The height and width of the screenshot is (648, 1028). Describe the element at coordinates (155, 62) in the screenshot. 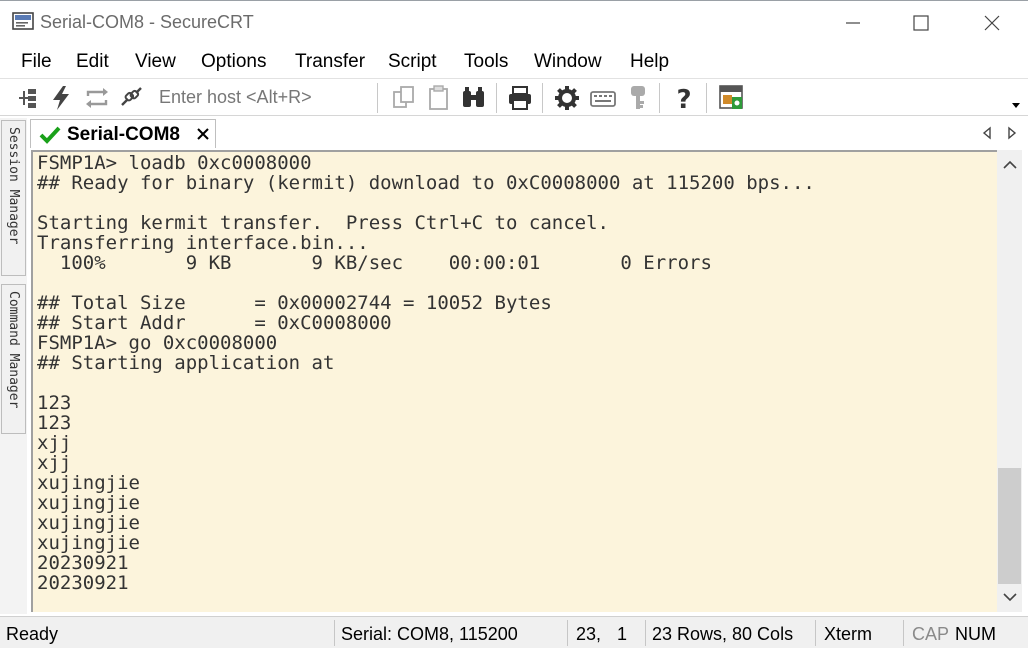

I see `menu-view: View` at that location.